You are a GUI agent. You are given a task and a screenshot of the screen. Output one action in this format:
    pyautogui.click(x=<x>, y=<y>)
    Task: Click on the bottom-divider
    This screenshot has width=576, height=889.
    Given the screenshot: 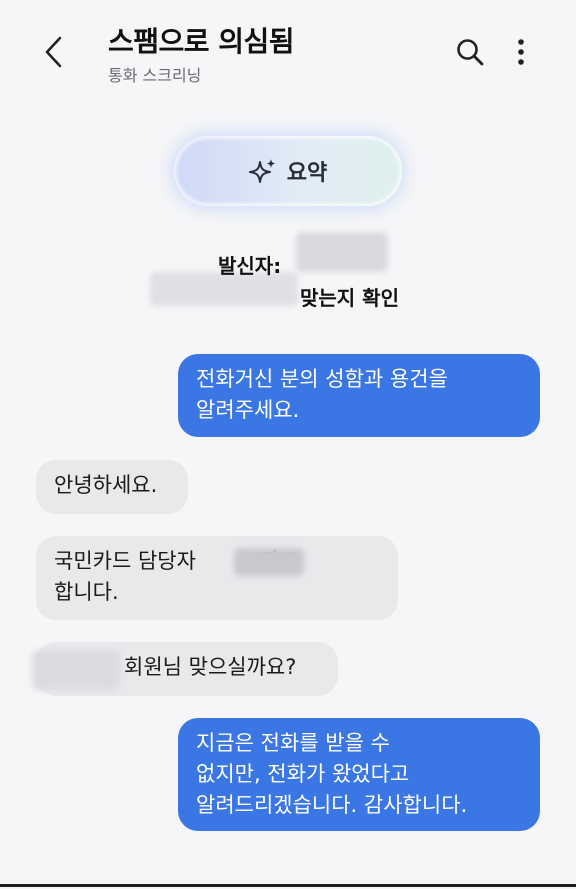 What is the action you would take?
    pyautogui.click(x=288, y=885)
    